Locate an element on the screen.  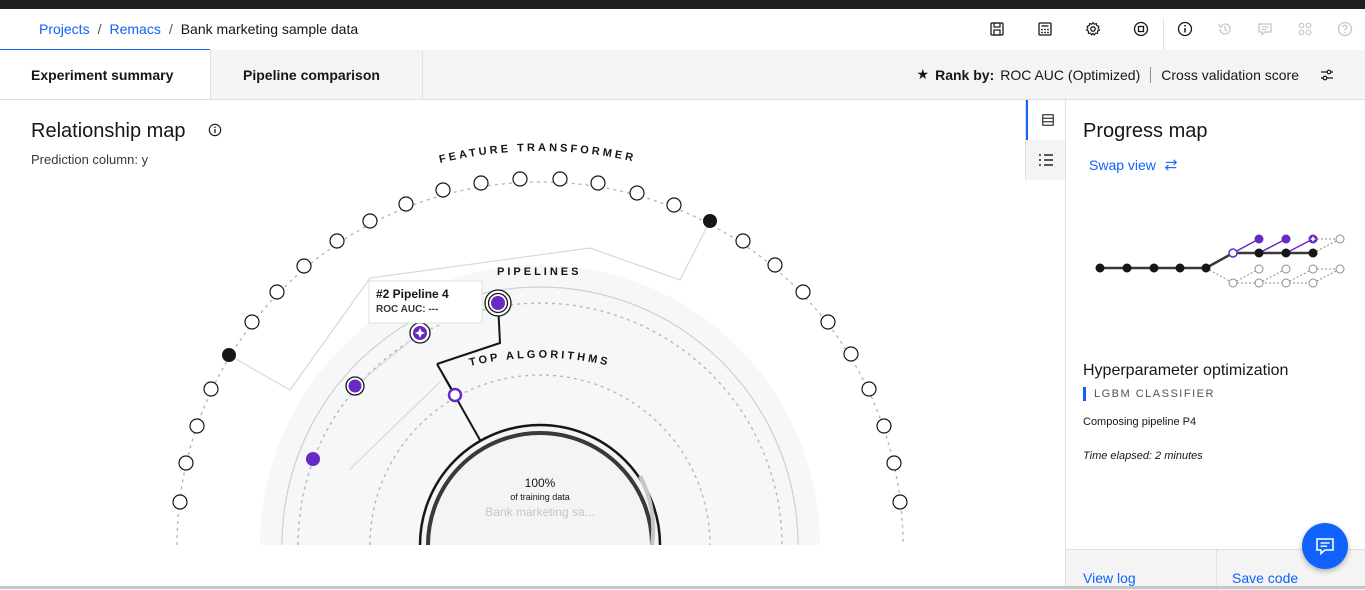
save-code-button: Save code is located at coordinates (1257, 570).